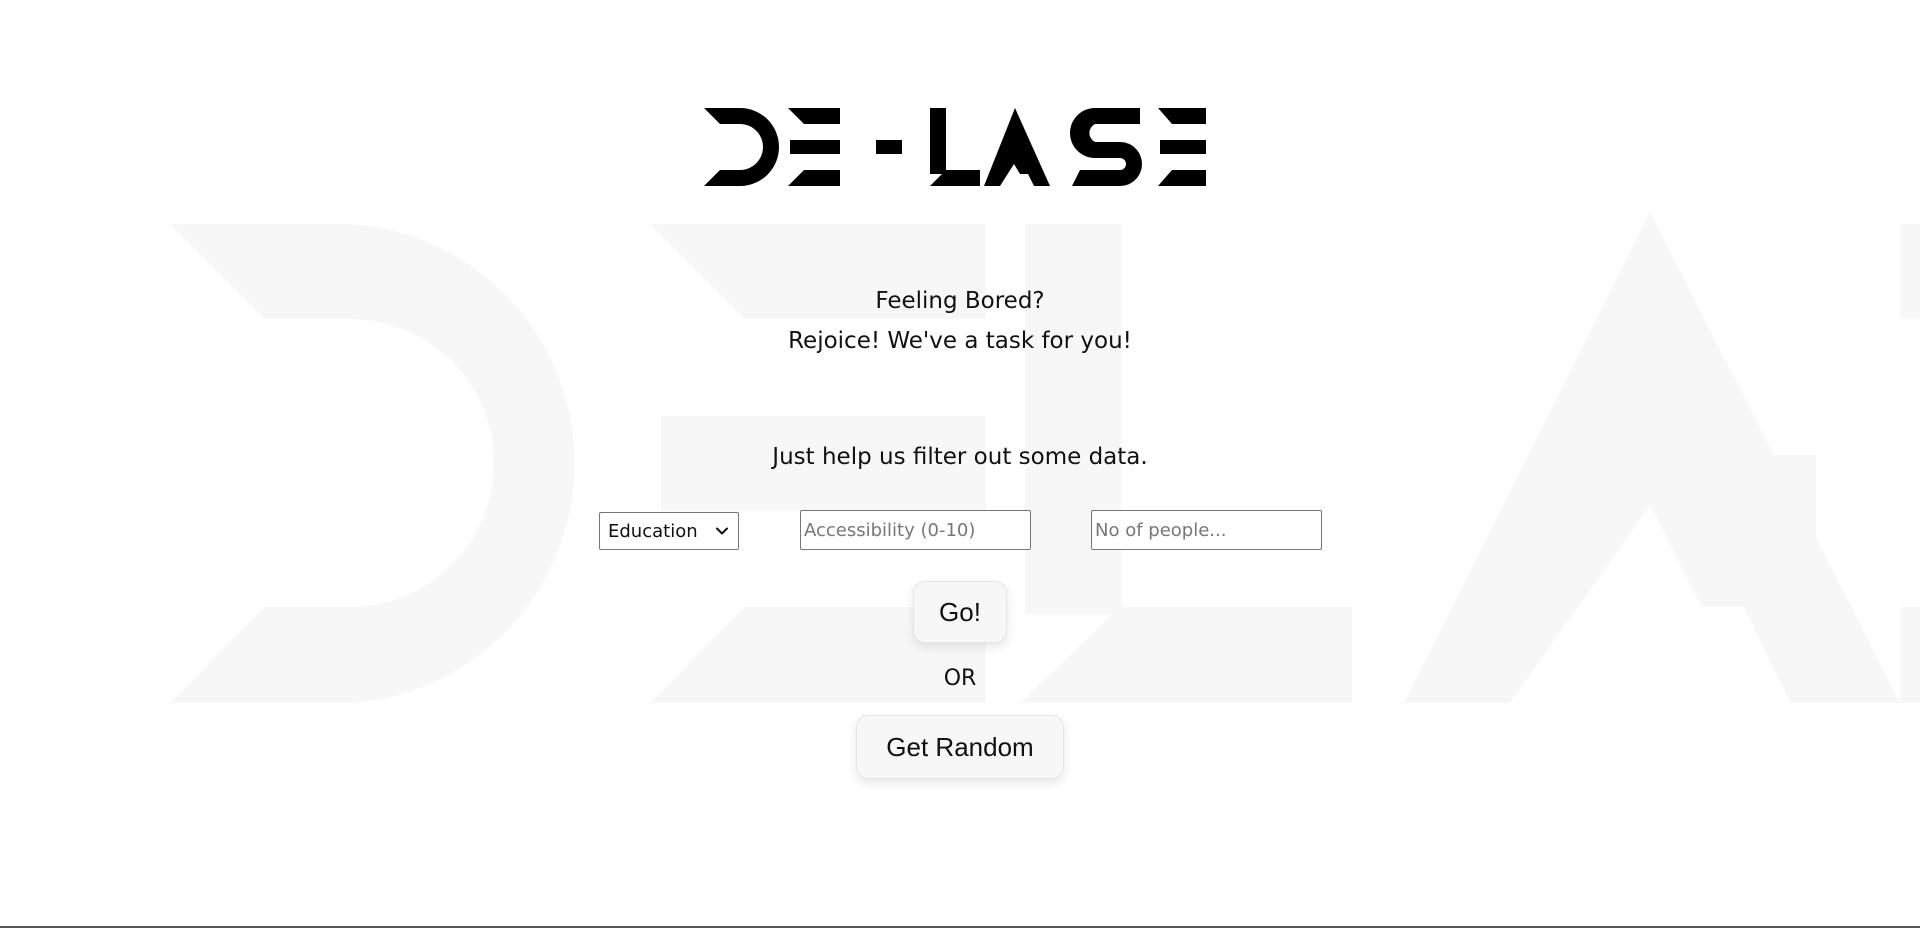  I want to click on headline-rejoice: Rejoice! We've a task for you!, so click(960, 341).